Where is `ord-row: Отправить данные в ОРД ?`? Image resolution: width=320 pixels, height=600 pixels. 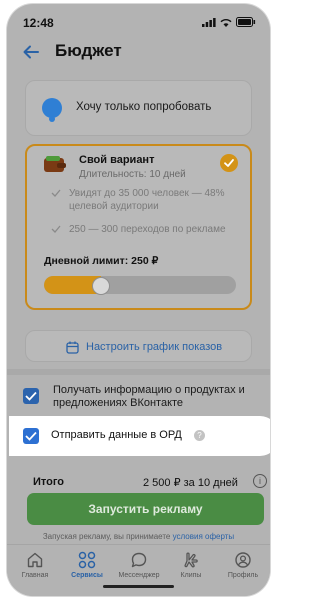
ord-row: Отправить данные в ОРД ? is located at coordinates (139, 436).